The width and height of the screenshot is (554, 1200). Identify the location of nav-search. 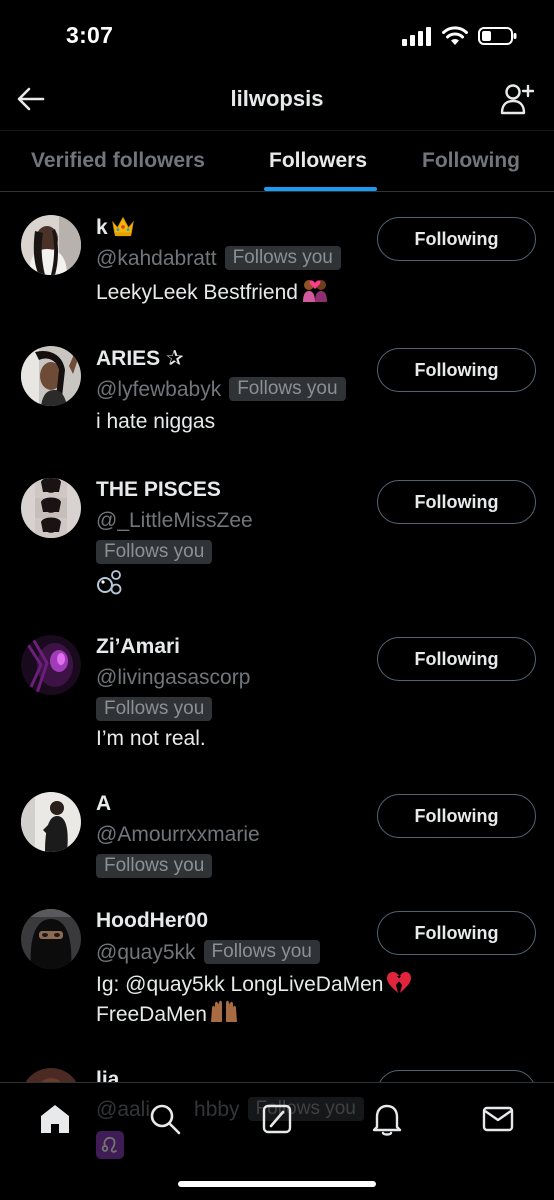
(165, 1119).